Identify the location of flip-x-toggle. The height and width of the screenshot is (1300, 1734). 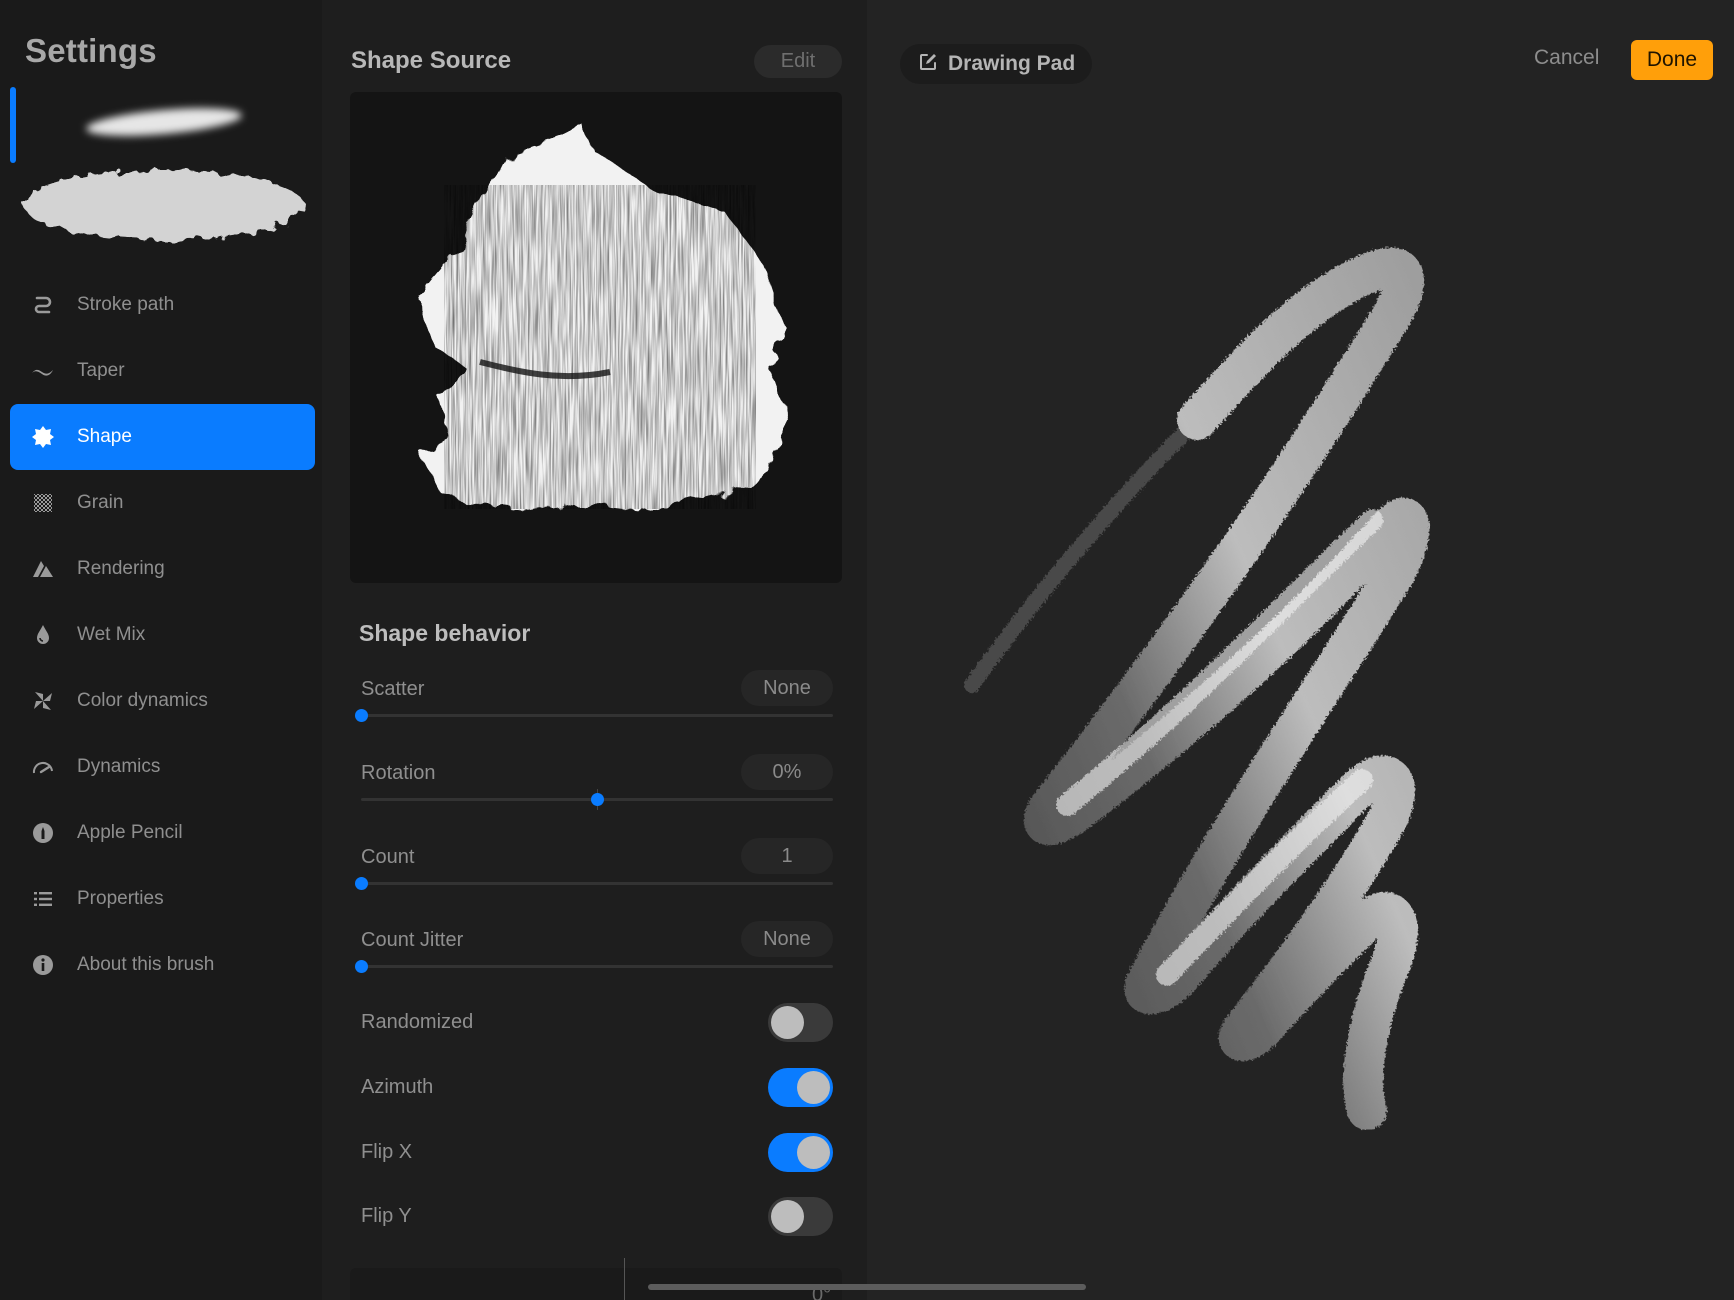
(800, 1152).